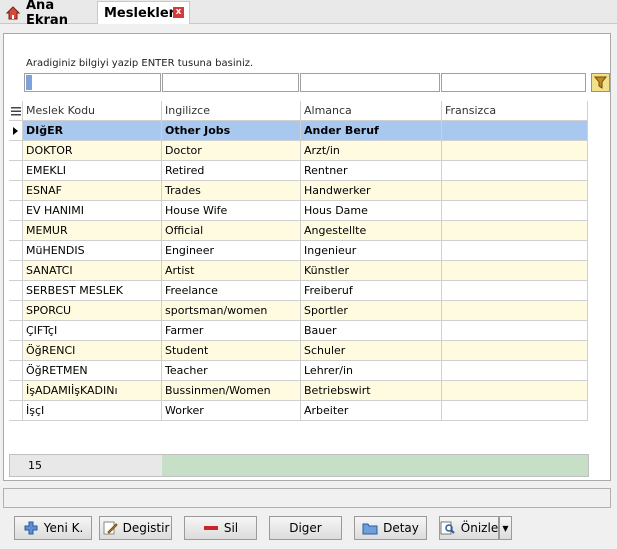 This screenshot has height=549, width=617. I want to click on column-header: Ingilizce, so click(231, 111).